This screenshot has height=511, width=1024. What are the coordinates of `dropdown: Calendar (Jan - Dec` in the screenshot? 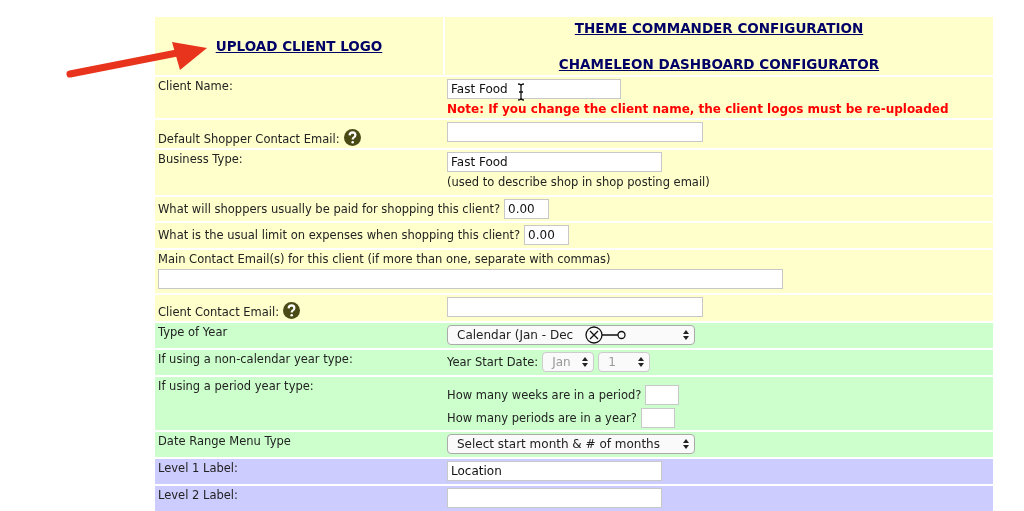 It's located at (571, 335).